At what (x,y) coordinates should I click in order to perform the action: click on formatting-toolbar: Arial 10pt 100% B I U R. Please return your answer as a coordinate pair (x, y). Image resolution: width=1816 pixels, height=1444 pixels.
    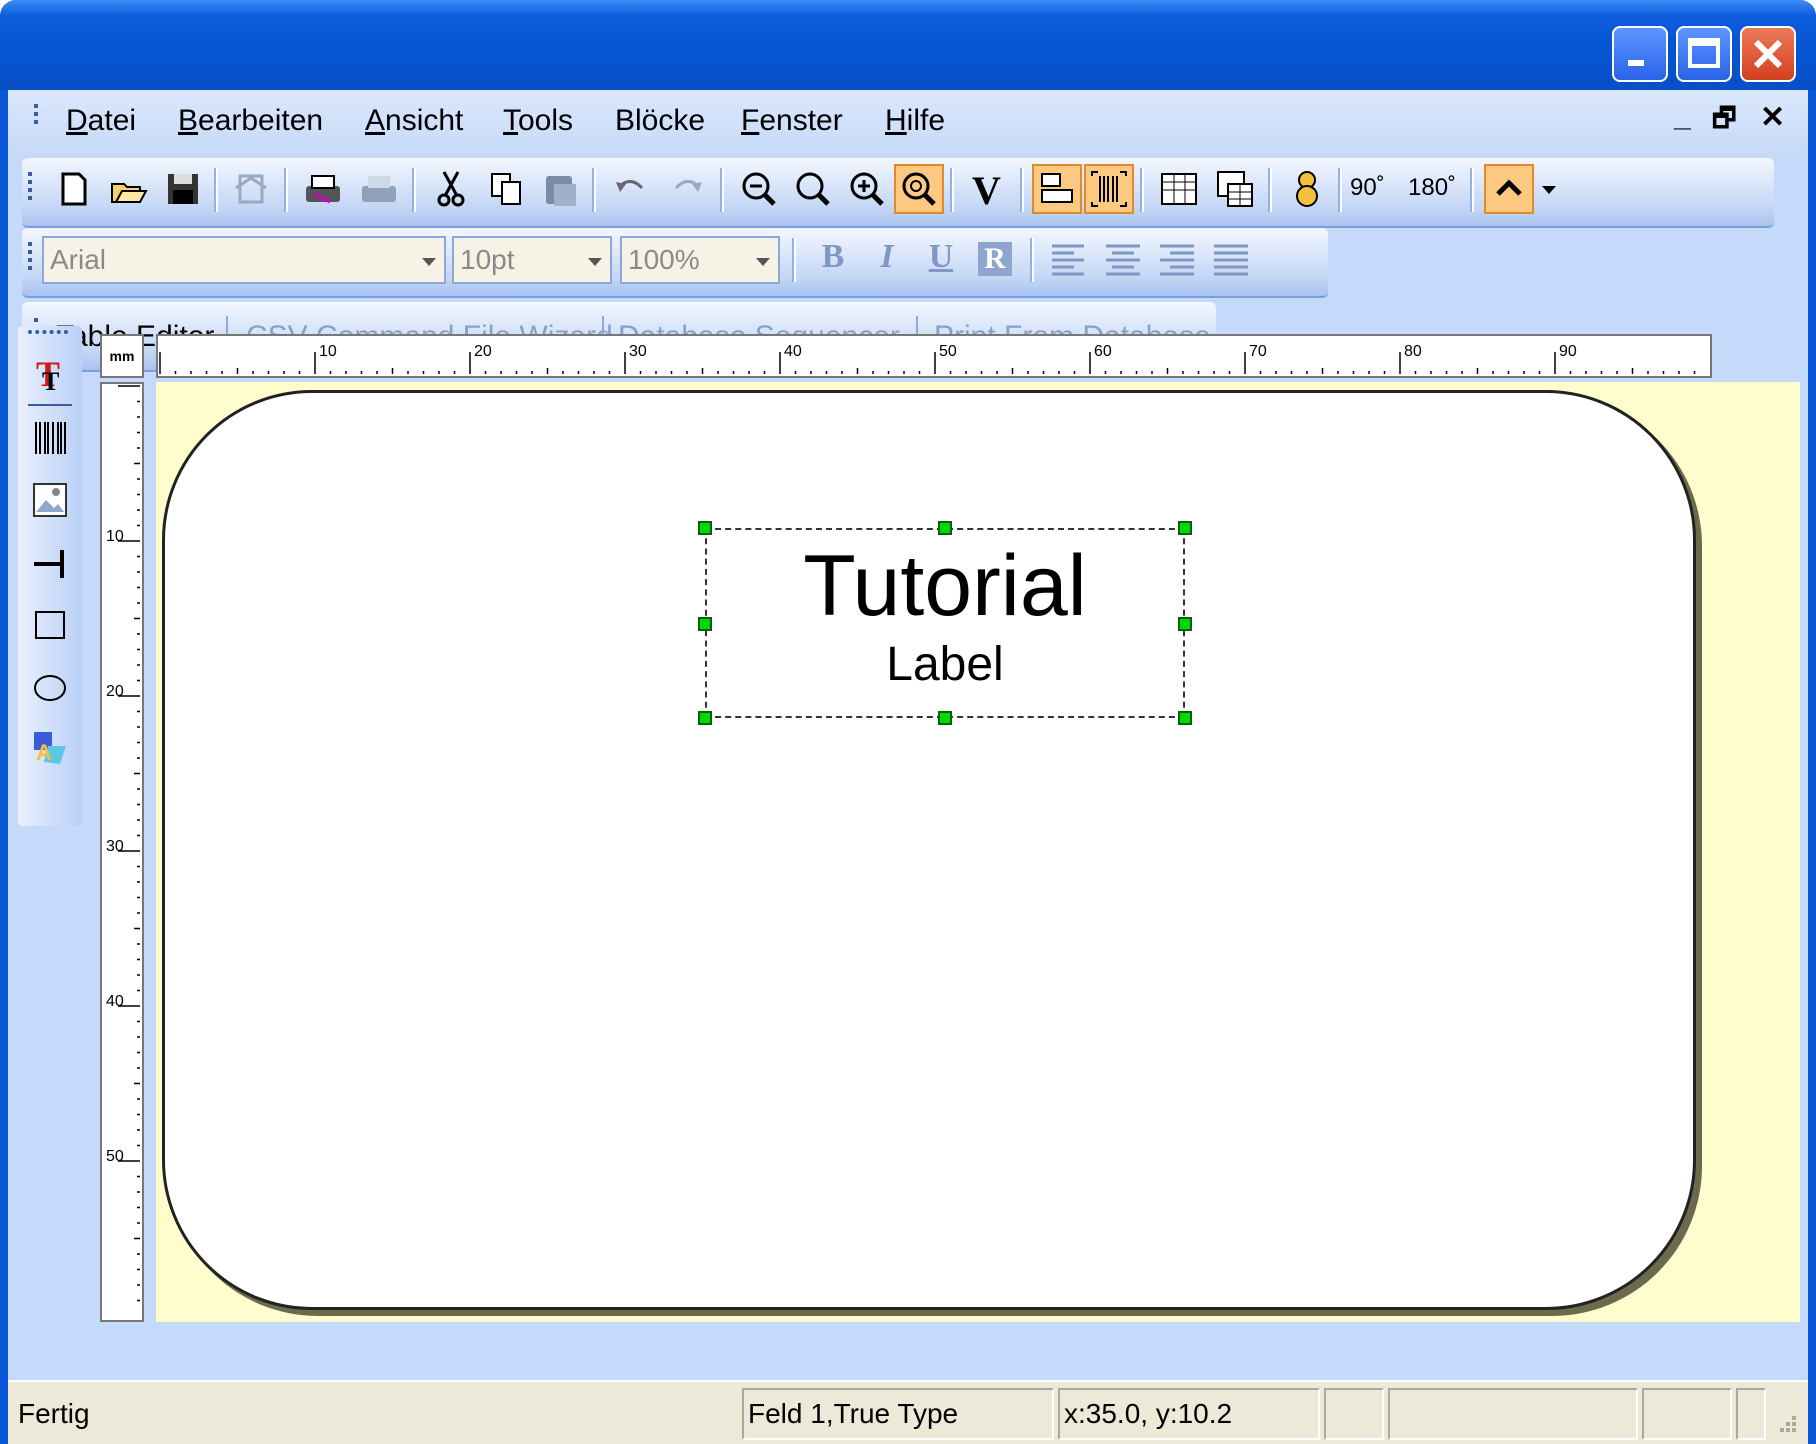
    Looking at the image, I should click on (675, 263).